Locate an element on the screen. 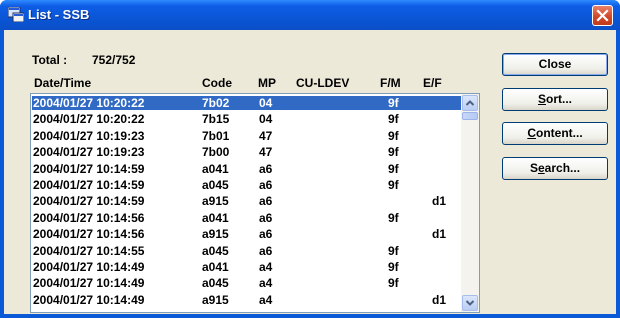 This screenshot has height=318, width=620. column-header-ef: E/F is located at coordinates (432, 83).